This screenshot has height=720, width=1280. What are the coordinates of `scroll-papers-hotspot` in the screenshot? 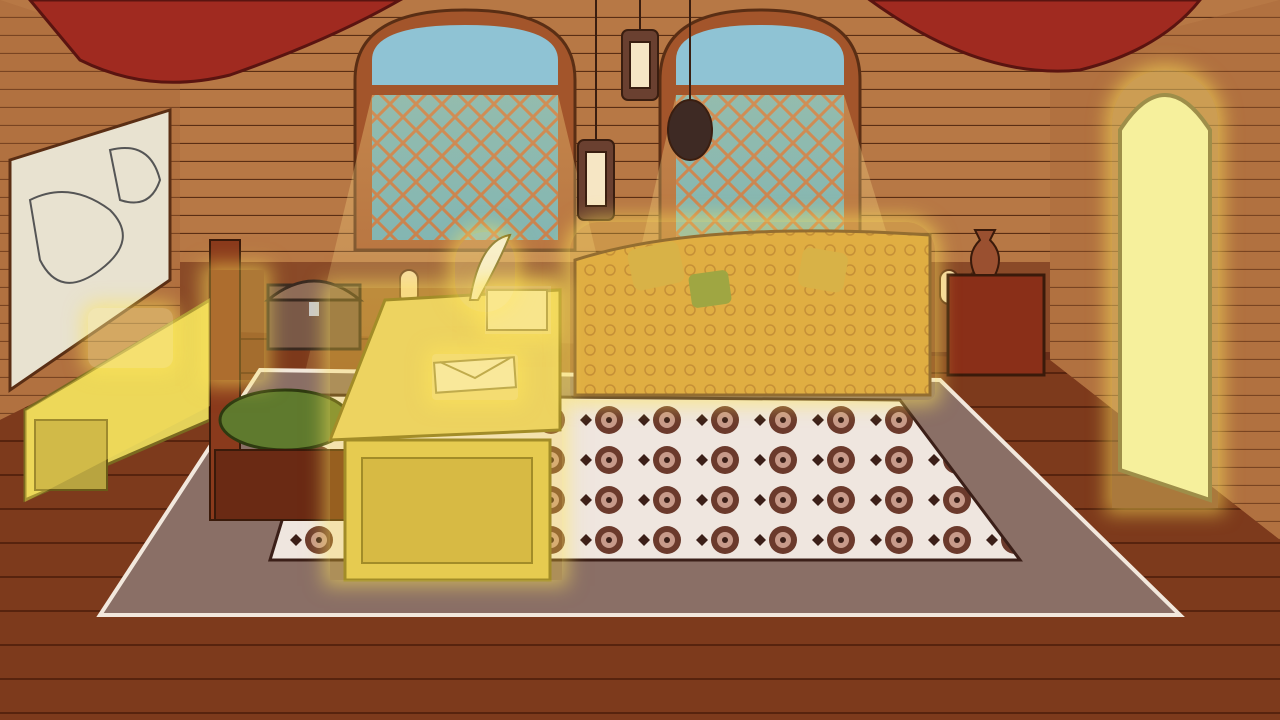 It's located at (130, 338).